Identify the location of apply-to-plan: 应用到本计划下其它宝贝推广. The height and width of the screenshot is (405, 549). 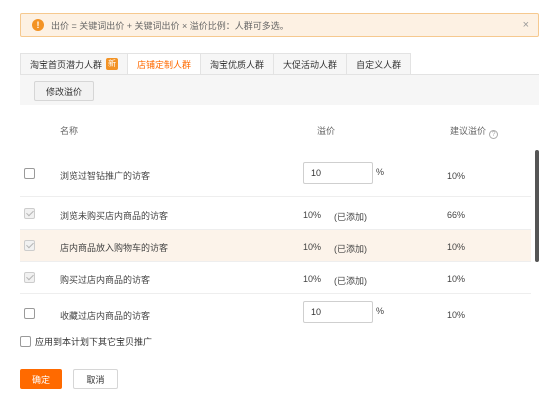
(86, 341).